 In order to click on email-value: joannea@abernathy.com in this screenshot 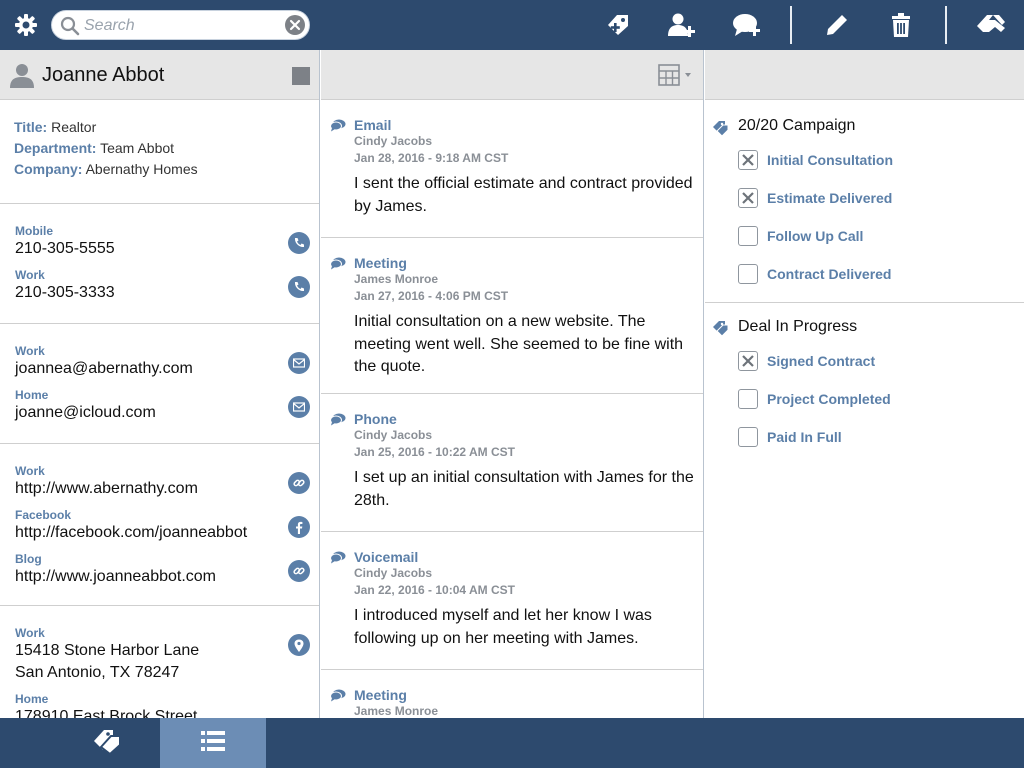, I will do `click(167, 369)`.